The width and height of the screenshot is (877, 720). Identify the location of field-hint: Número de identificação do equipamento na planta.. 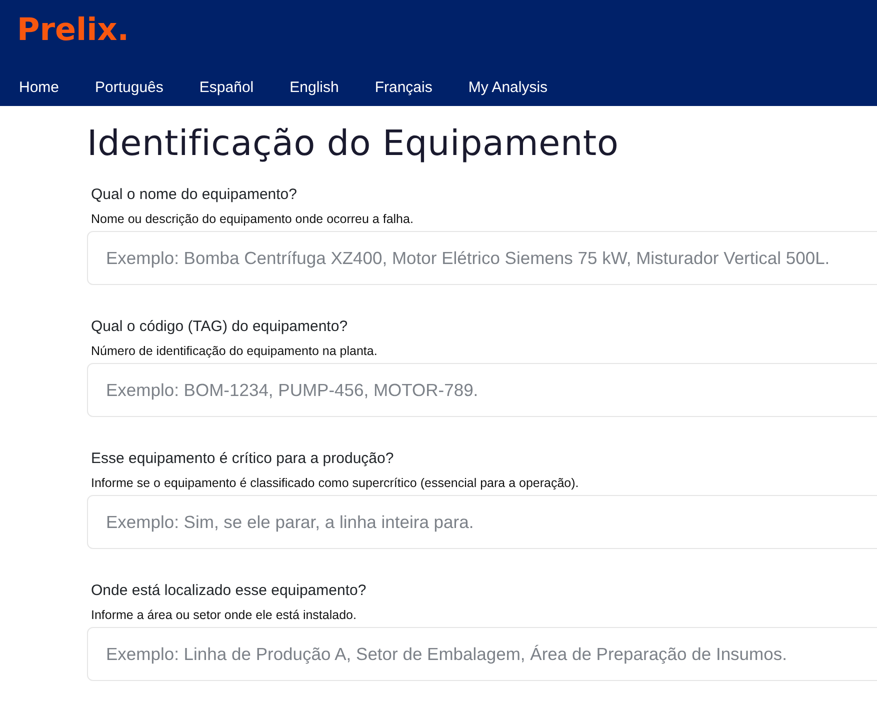
(234, 351).